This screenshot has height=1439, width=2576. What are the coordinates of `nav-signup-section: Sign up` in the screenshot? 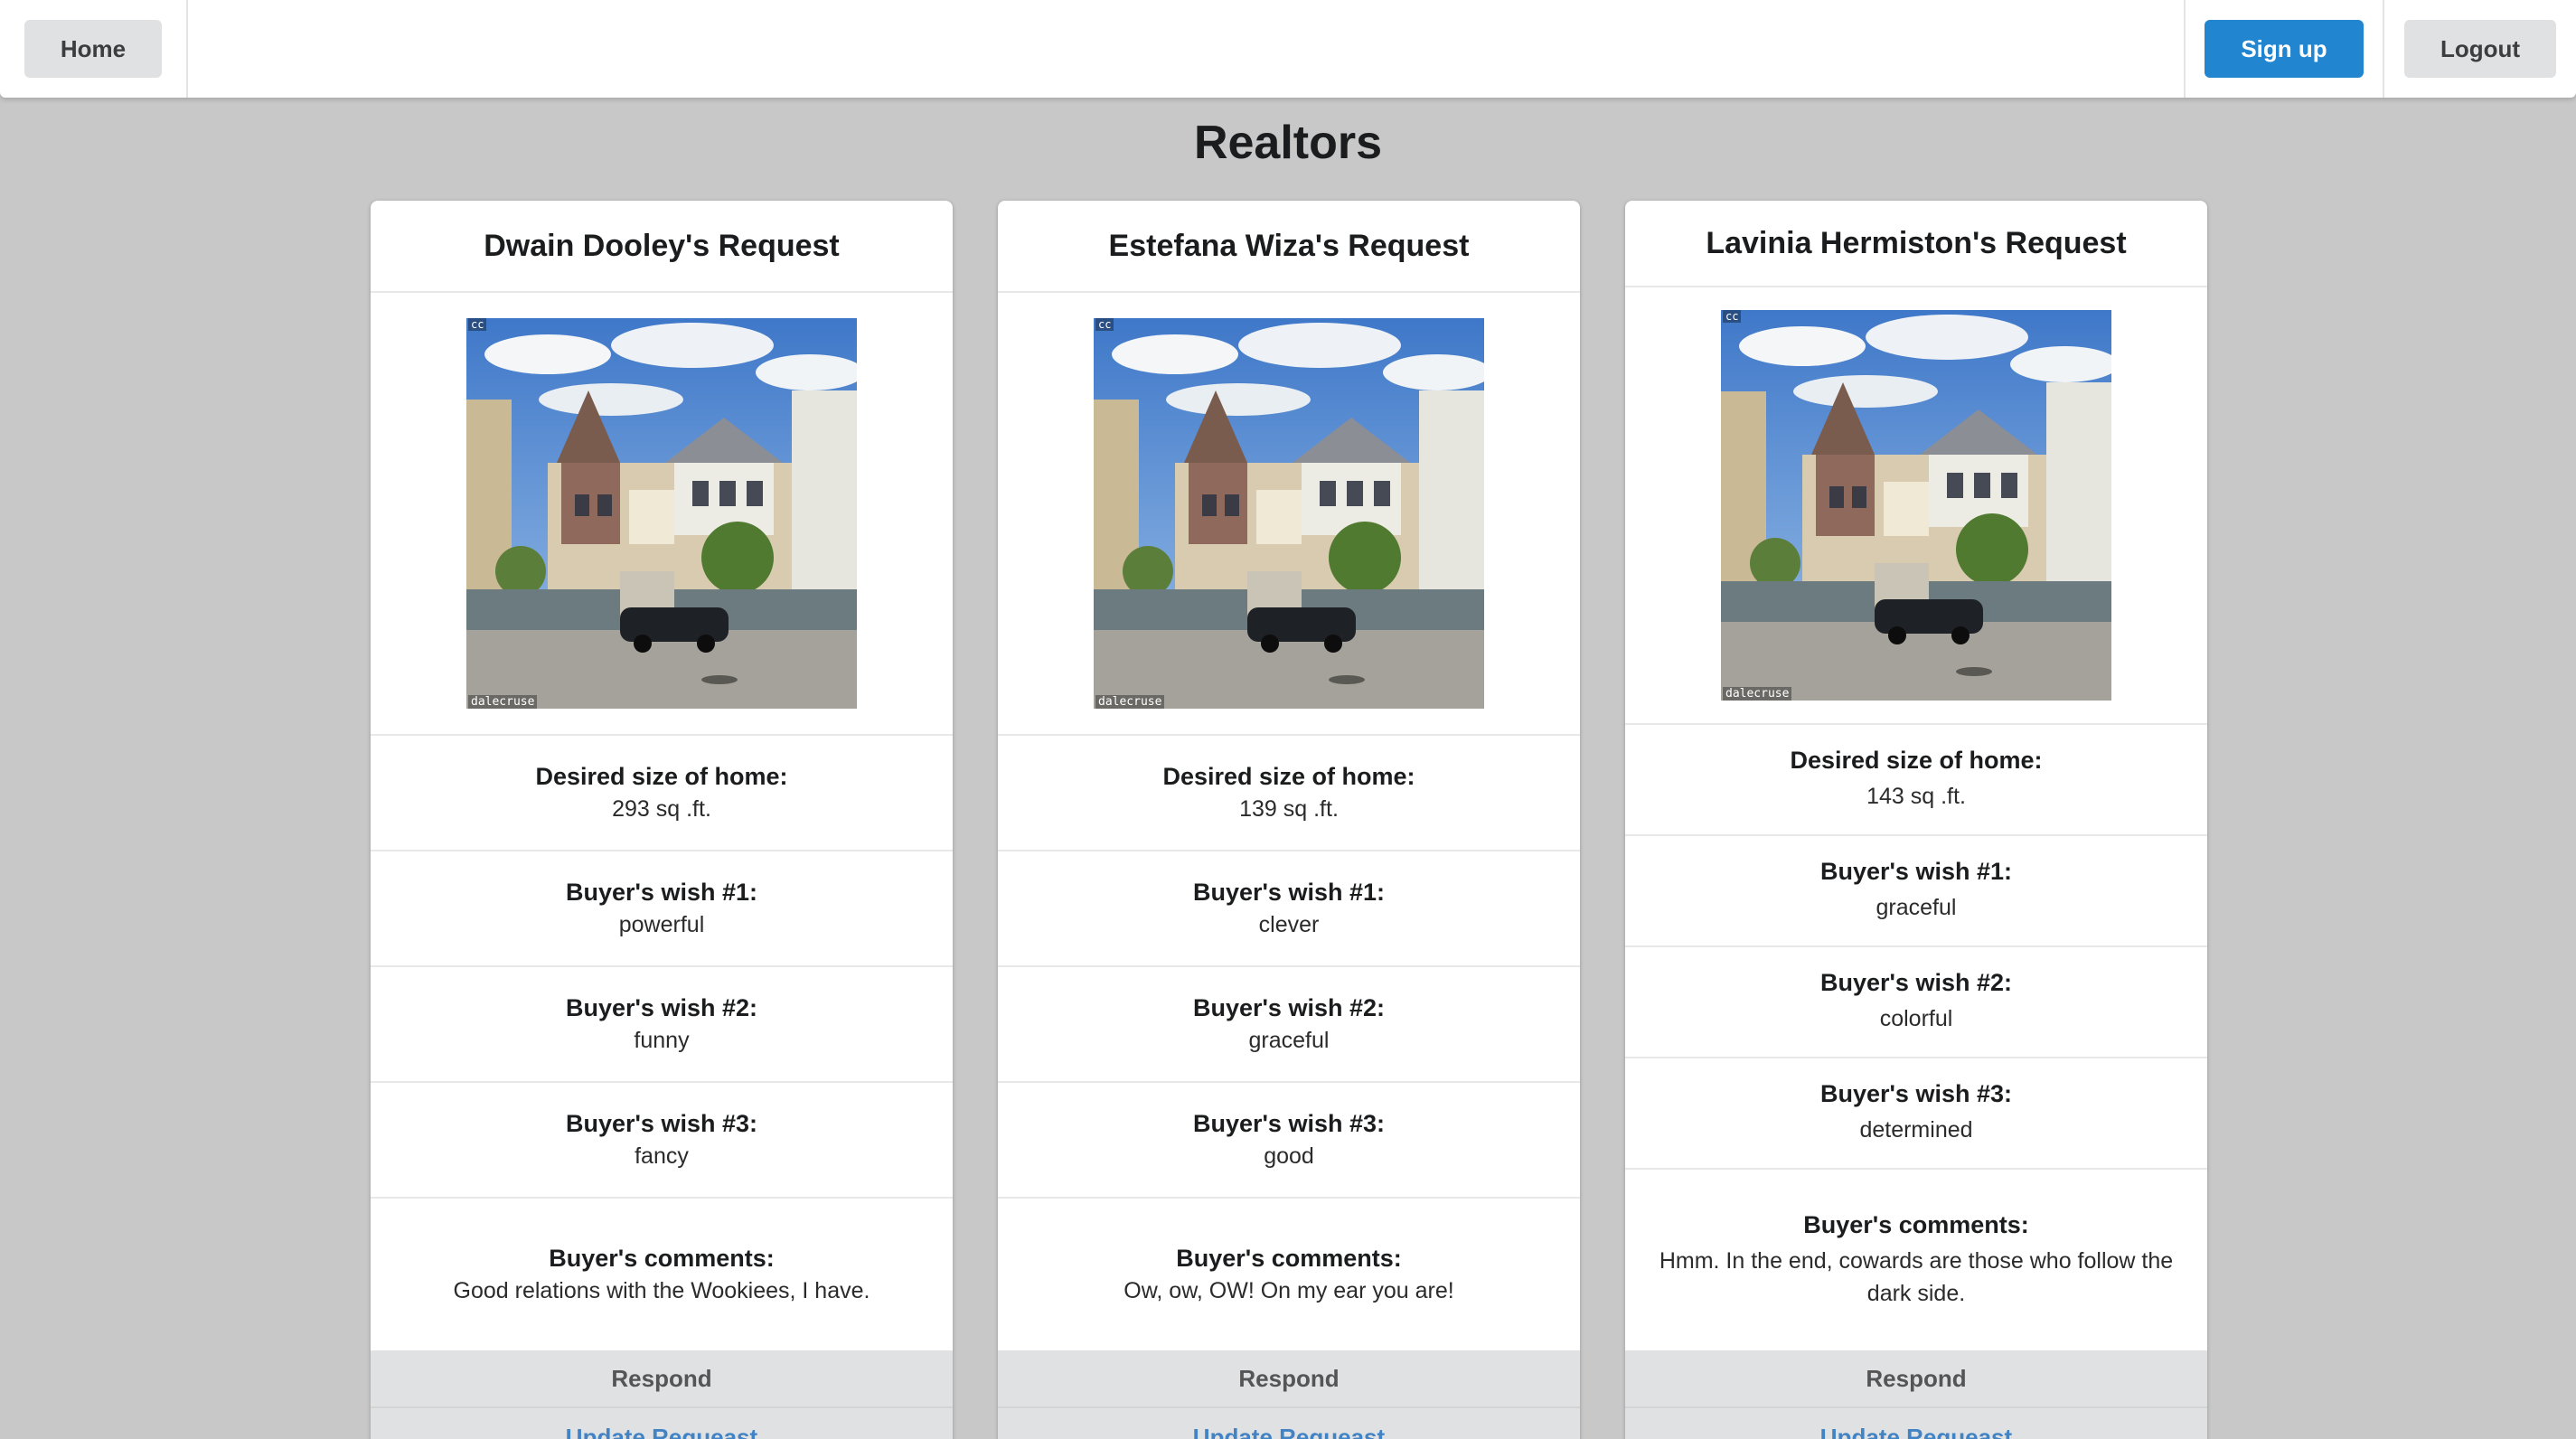 It's located at (2284, 49).